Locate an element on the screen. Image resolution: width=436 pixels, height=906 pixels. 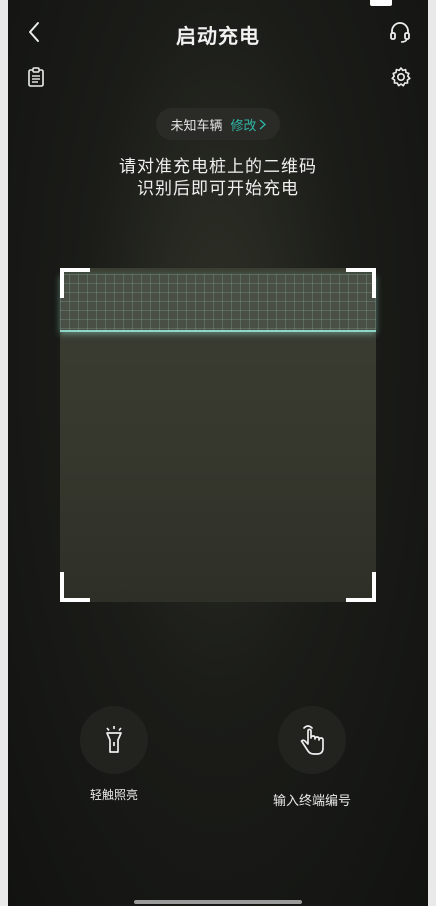
chevron-right-icon is located at coordinates (262, 124).